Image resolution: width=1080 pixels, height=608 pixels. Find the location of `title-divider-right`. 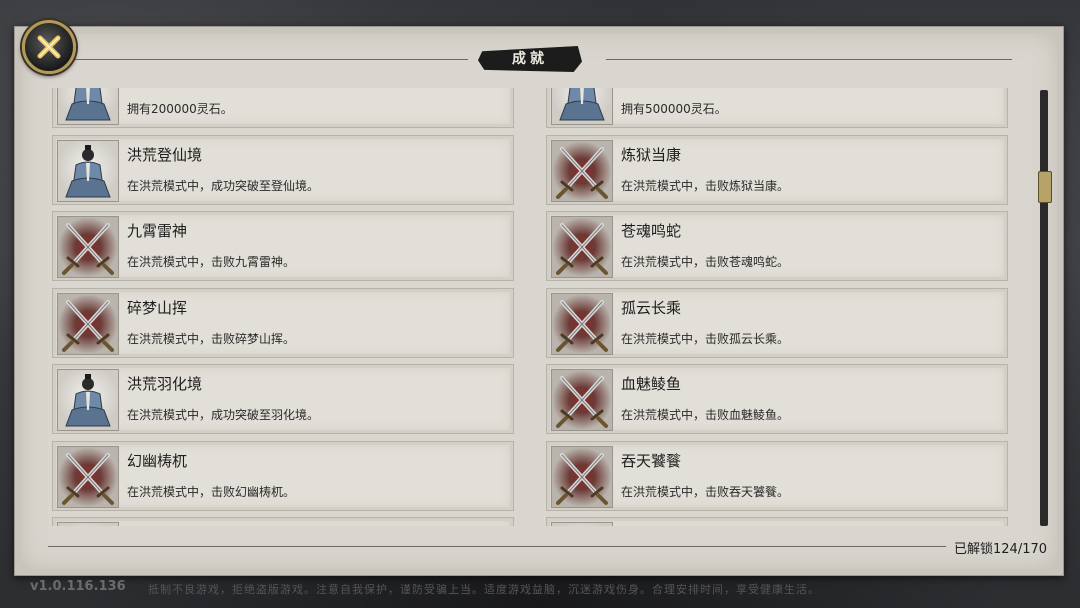

title-divider-right is located at coordinates (809, 59).